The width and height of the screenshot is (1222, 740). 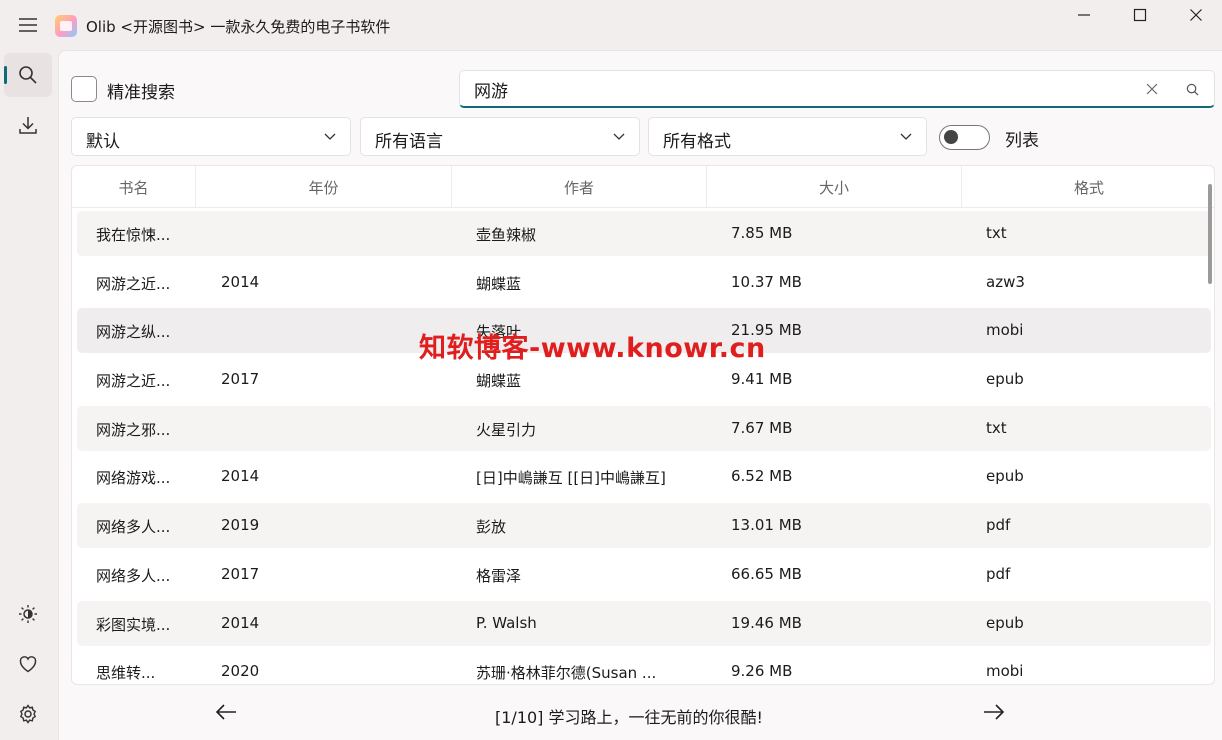 What do you see at coordinates (766, 525) in the screenshot?
I see `cell-size: 13.01 MB` at bounding box center [766, 525].